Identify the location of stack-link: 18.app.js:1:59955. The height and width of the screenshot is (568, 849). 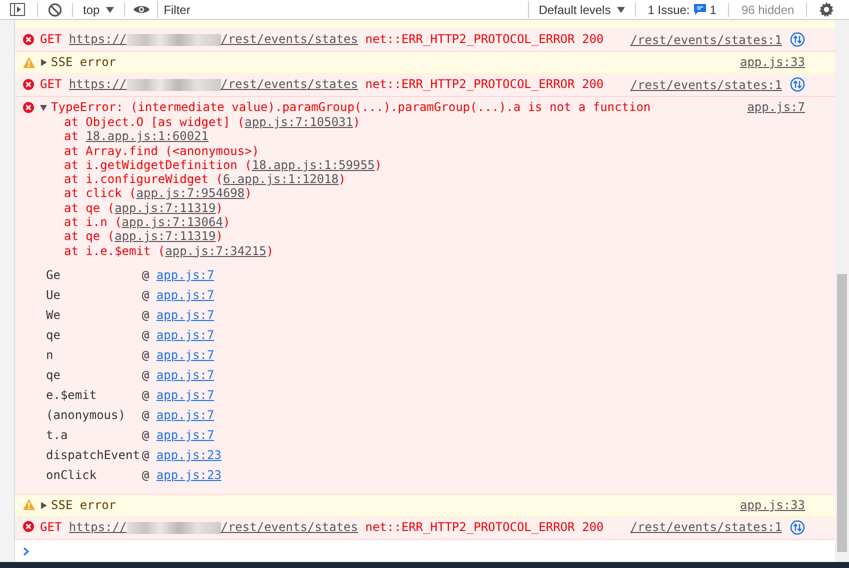
(313, 165).